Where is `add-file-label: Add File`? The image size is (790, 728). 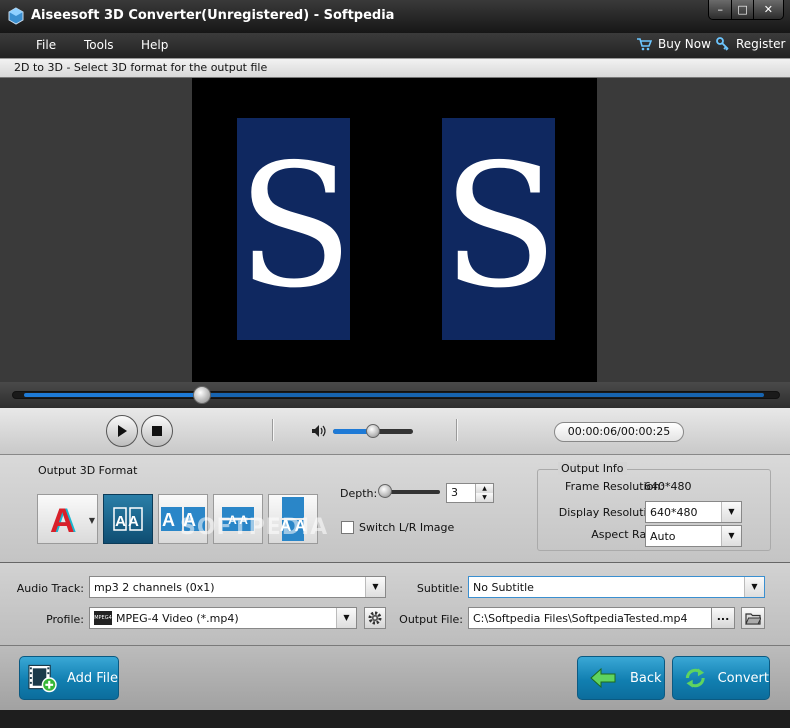 add-file-label: Add File is located at coordinates (92, 678).